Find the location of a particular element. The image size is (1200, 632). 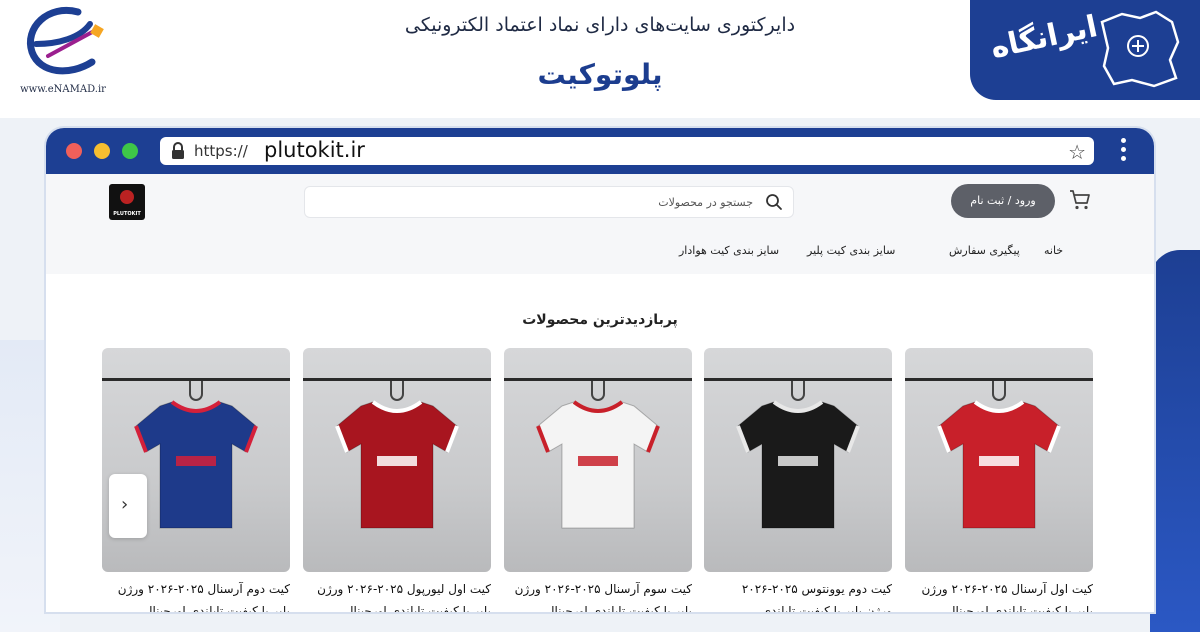

logo-mark-icon is located at coordinates (127, 197).